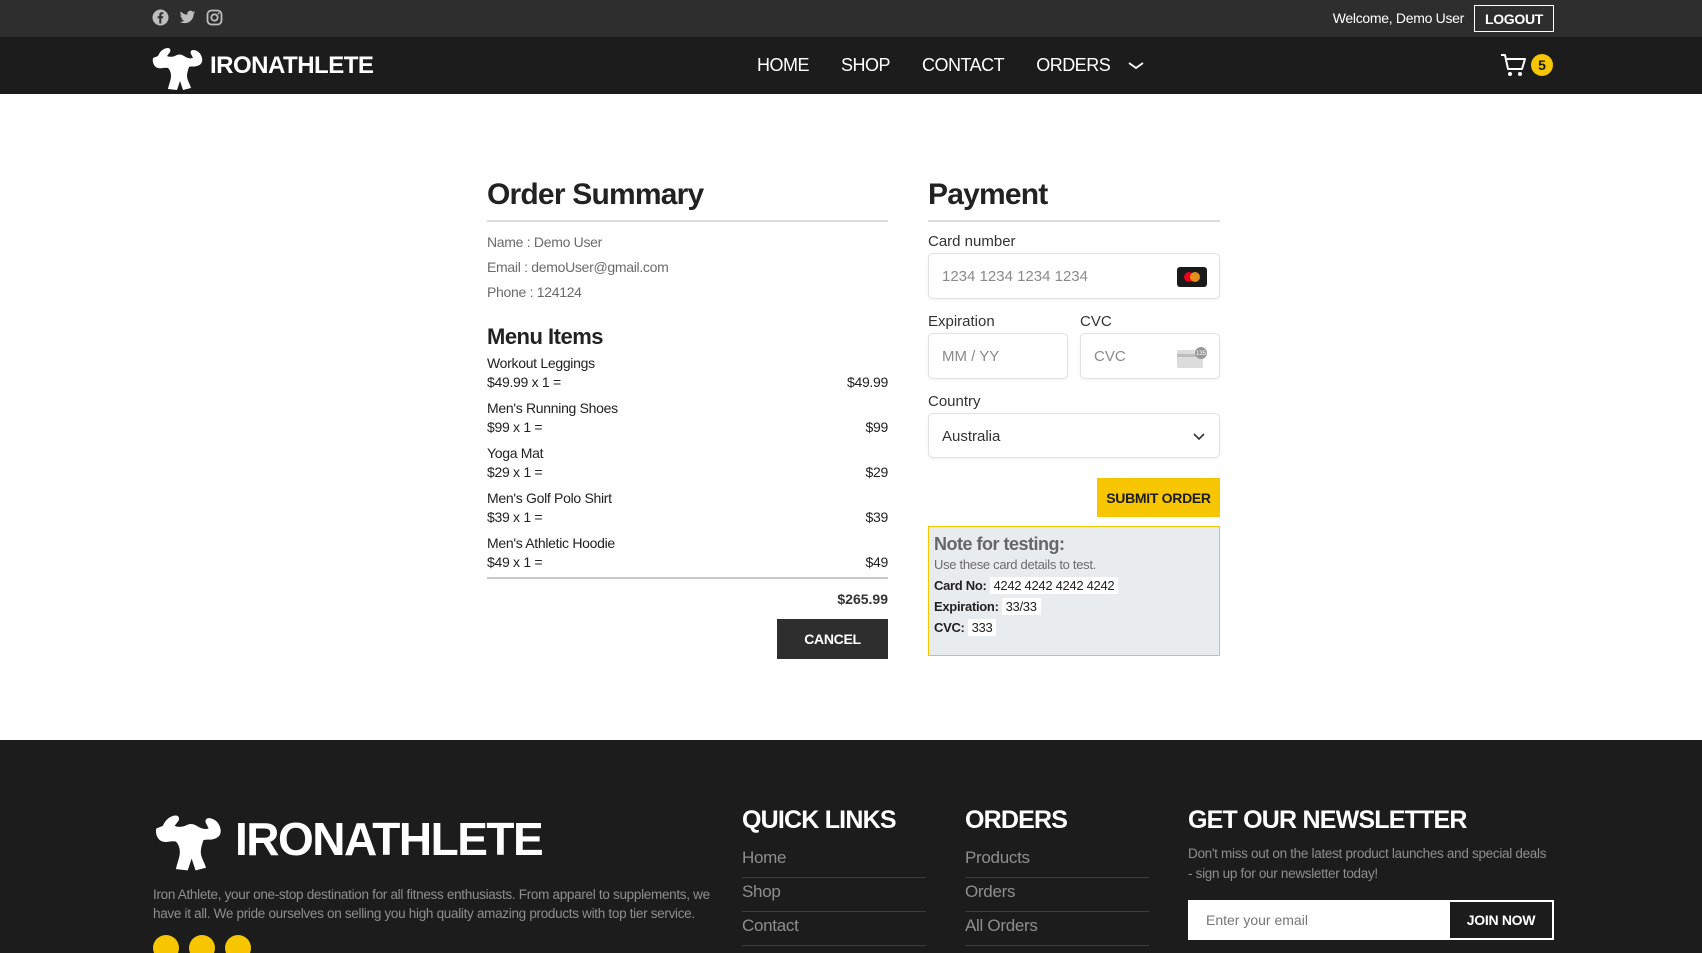  Describe the element at coordinates (549, 498) in the screenshot. I see `item-name: Men's Golf Polo Shirt` at that location.